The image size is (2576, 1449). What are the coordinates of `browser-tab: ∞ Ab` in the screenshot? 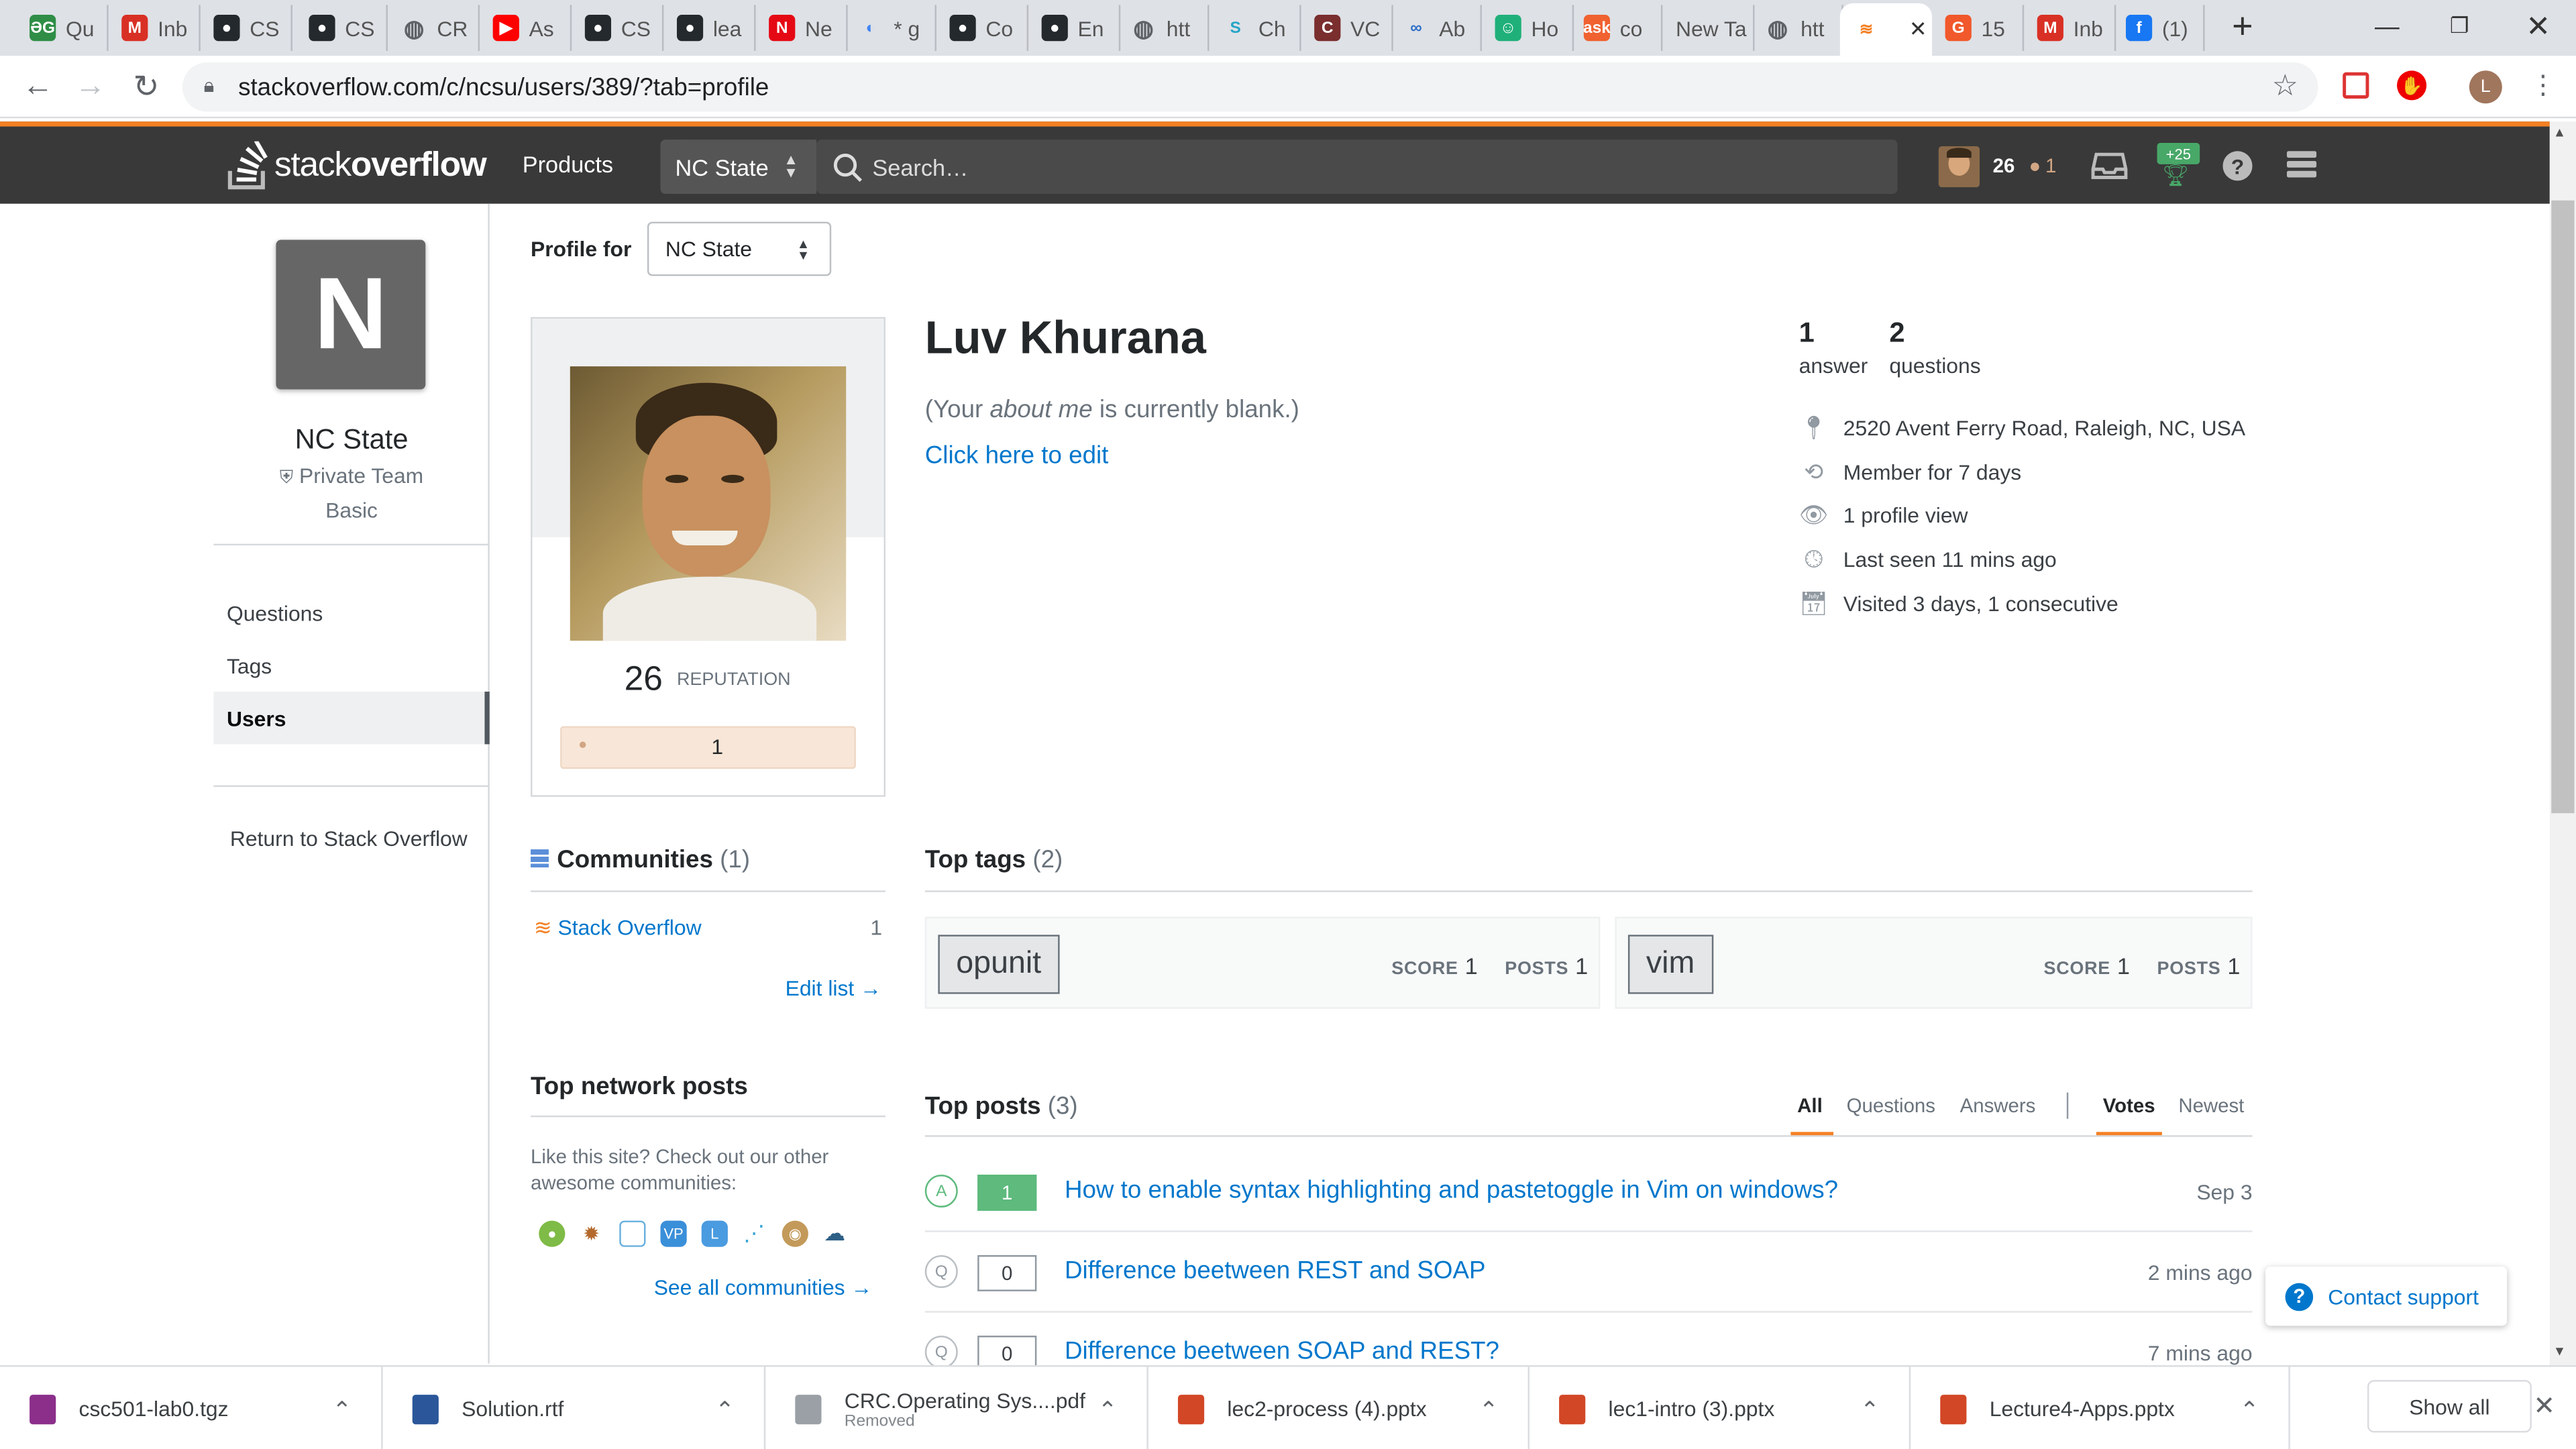 It's located at (1436, 28).